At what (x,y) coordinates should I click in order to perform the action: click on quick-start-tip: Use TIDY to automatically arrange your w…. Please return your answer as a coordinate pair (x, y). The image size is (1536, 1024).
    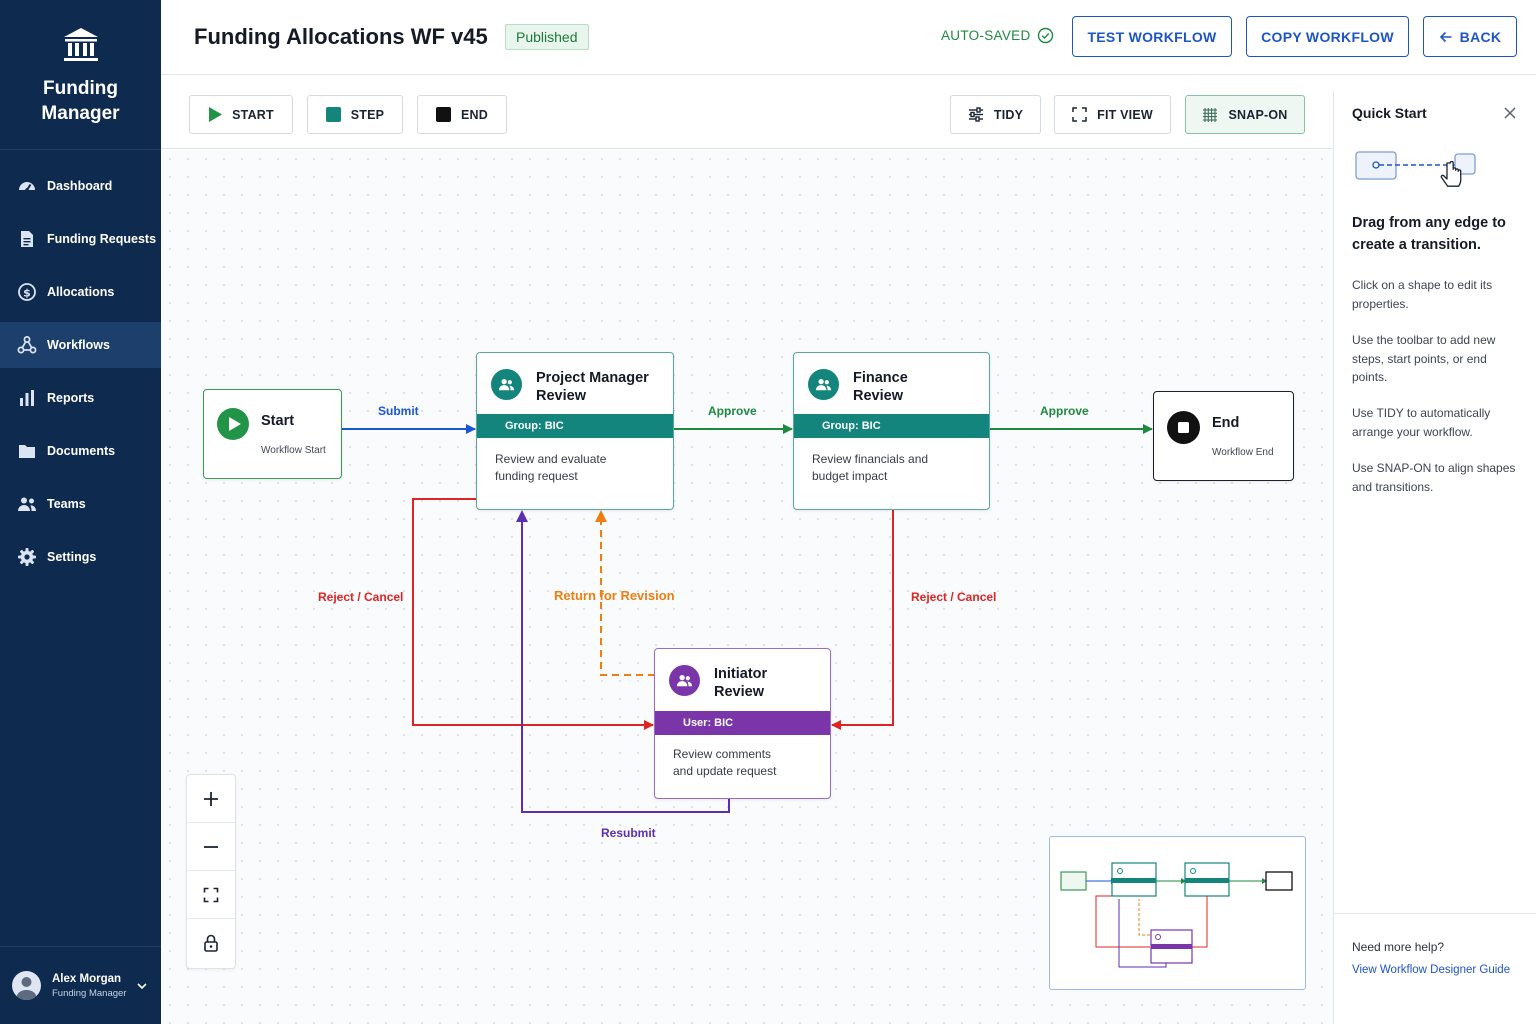
    Looking at the image, I should click on (1421, 422).